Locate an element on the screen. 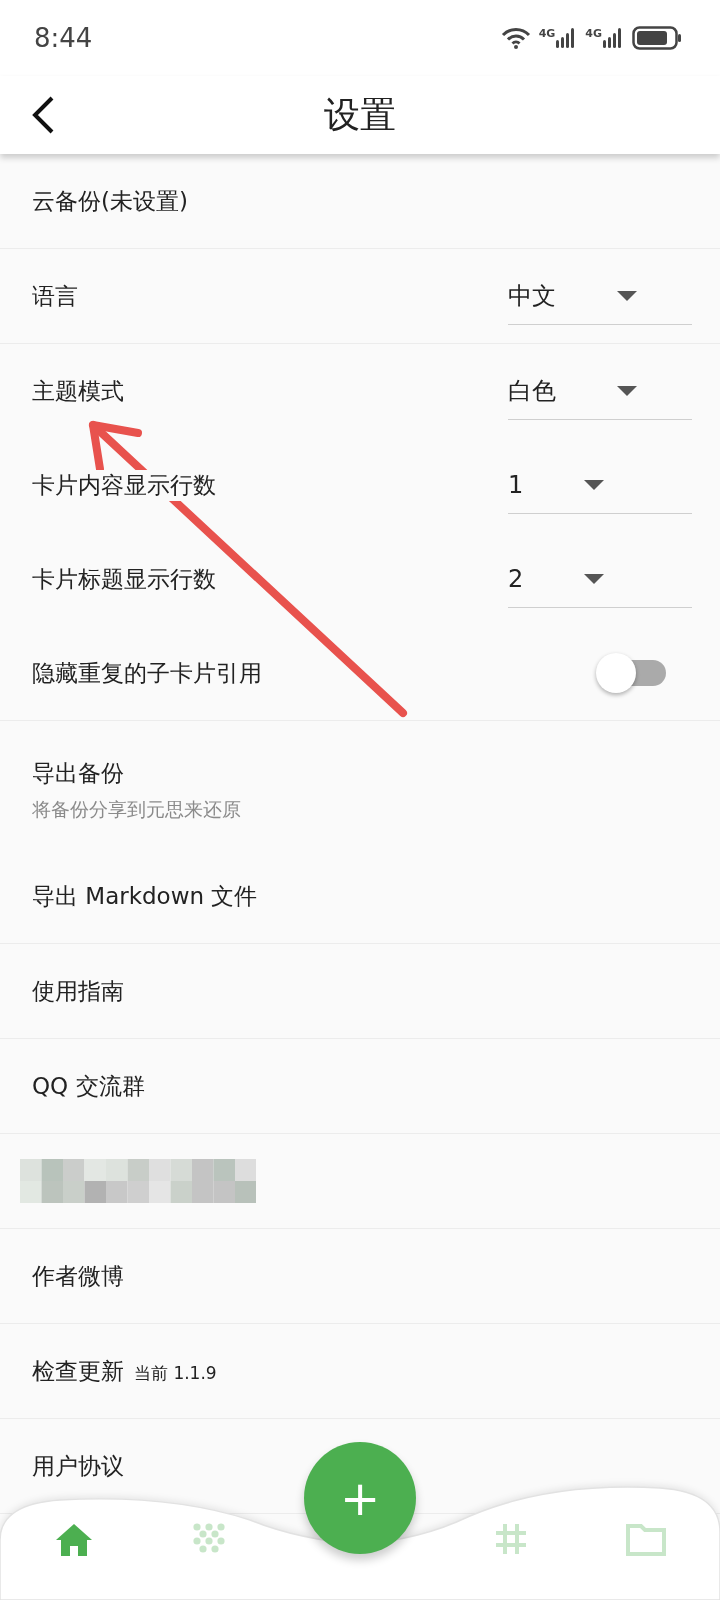 The width and height of the screenshot is (720, 1600). signal-icon is located at coordinates (613, 38).